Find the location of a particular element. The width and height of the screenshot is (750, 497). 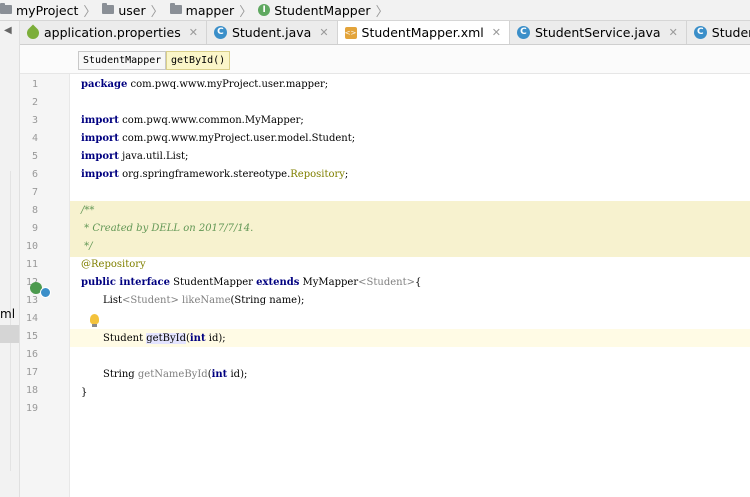

code-line-18: } is located at coordinates (84, 392).